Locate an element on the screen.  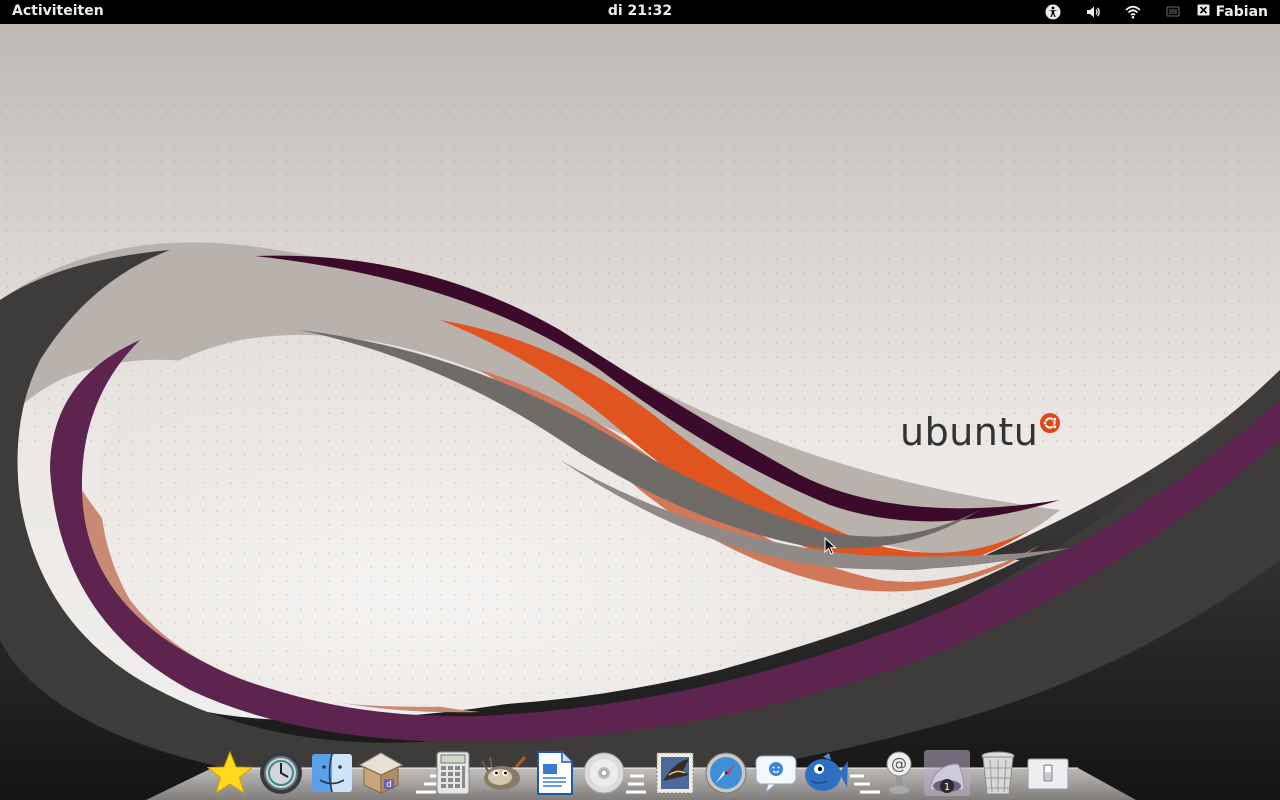
safari-compass-icon is located at coordinates (726, 773).